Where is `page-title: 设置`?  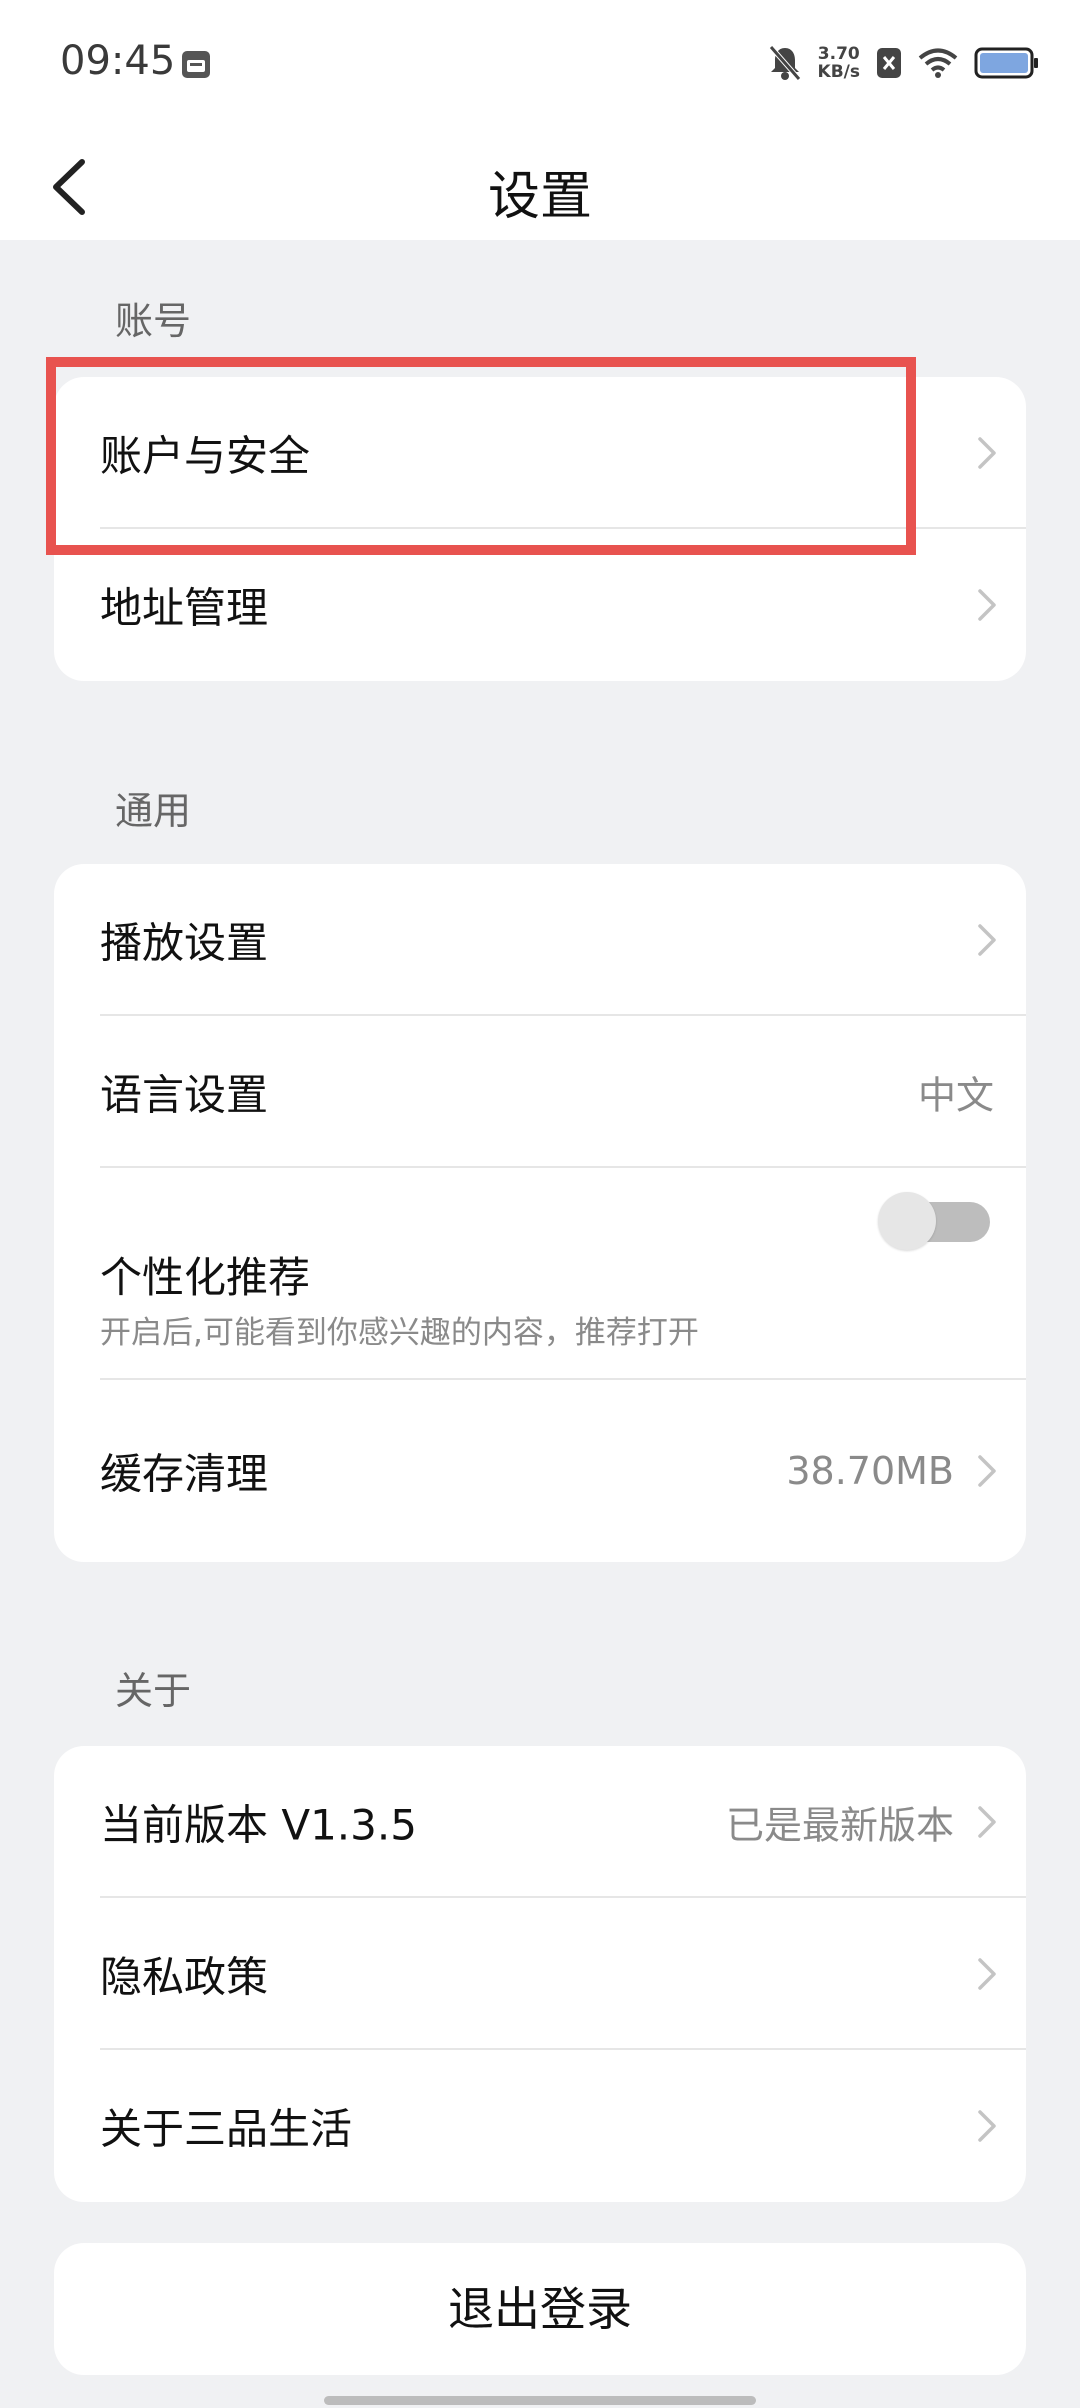 page-title: 设置 is located at coordinates (539, 197).